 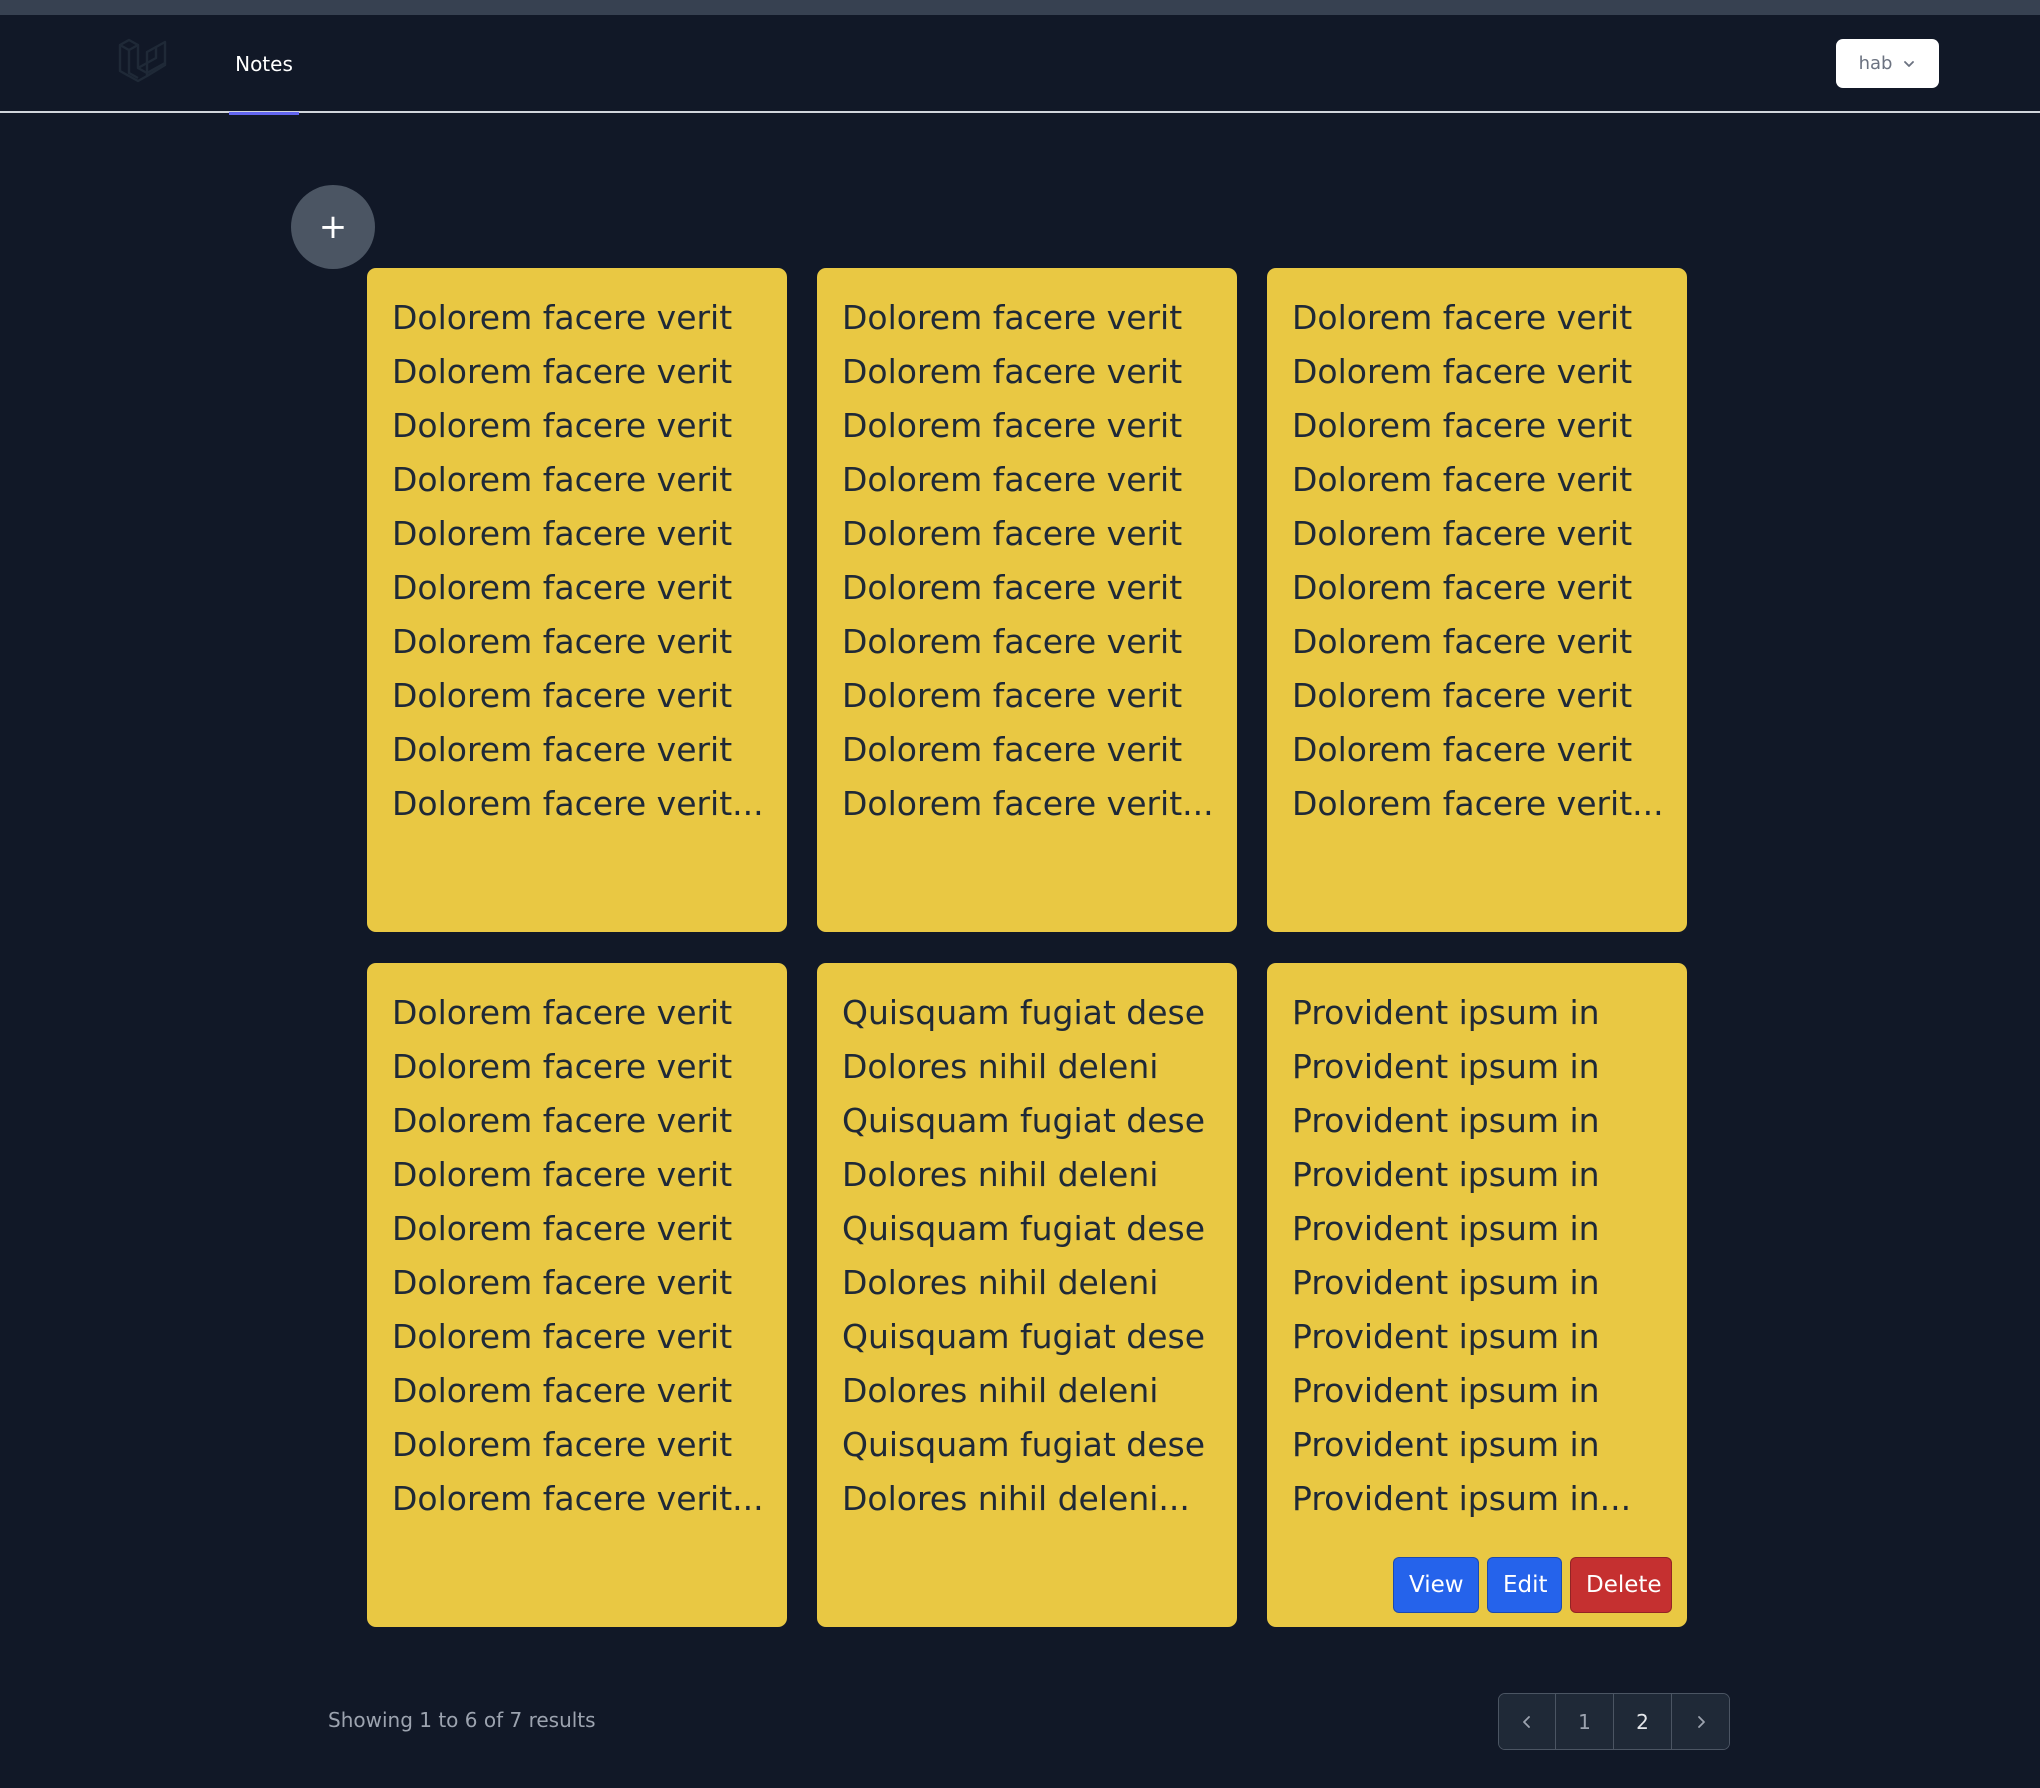 I want to click on pagination-results-text: Showing 1 to 6 of 7 results, so click(x=462, y=1720).